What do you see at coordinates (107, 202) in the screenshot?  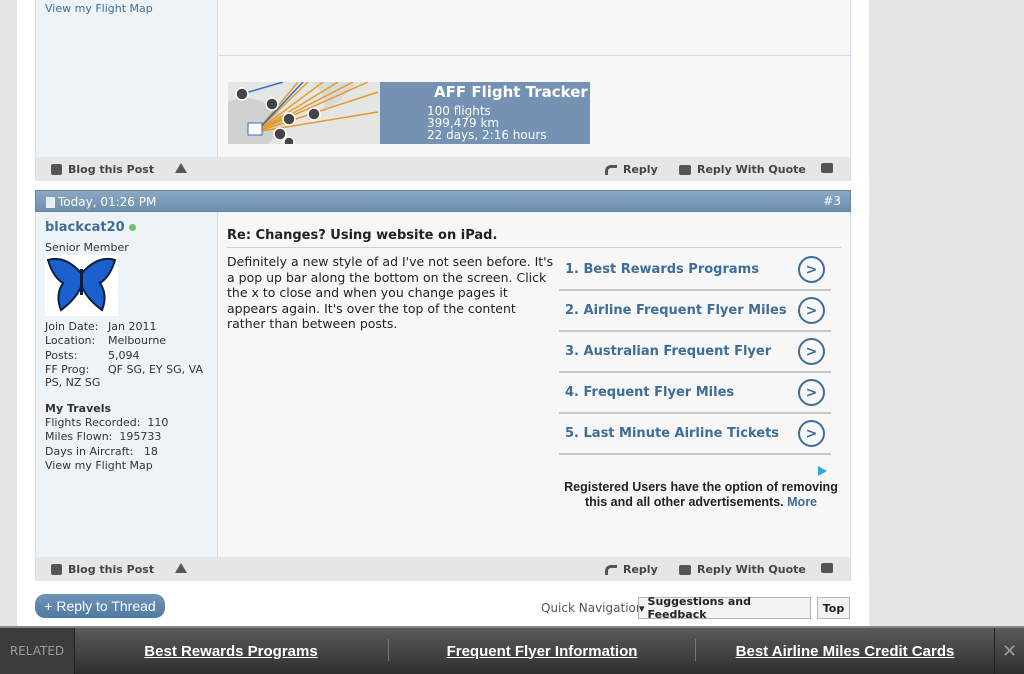 I see `post-date-text: Today, 01:26 PM` at bounding box center [107, 202].